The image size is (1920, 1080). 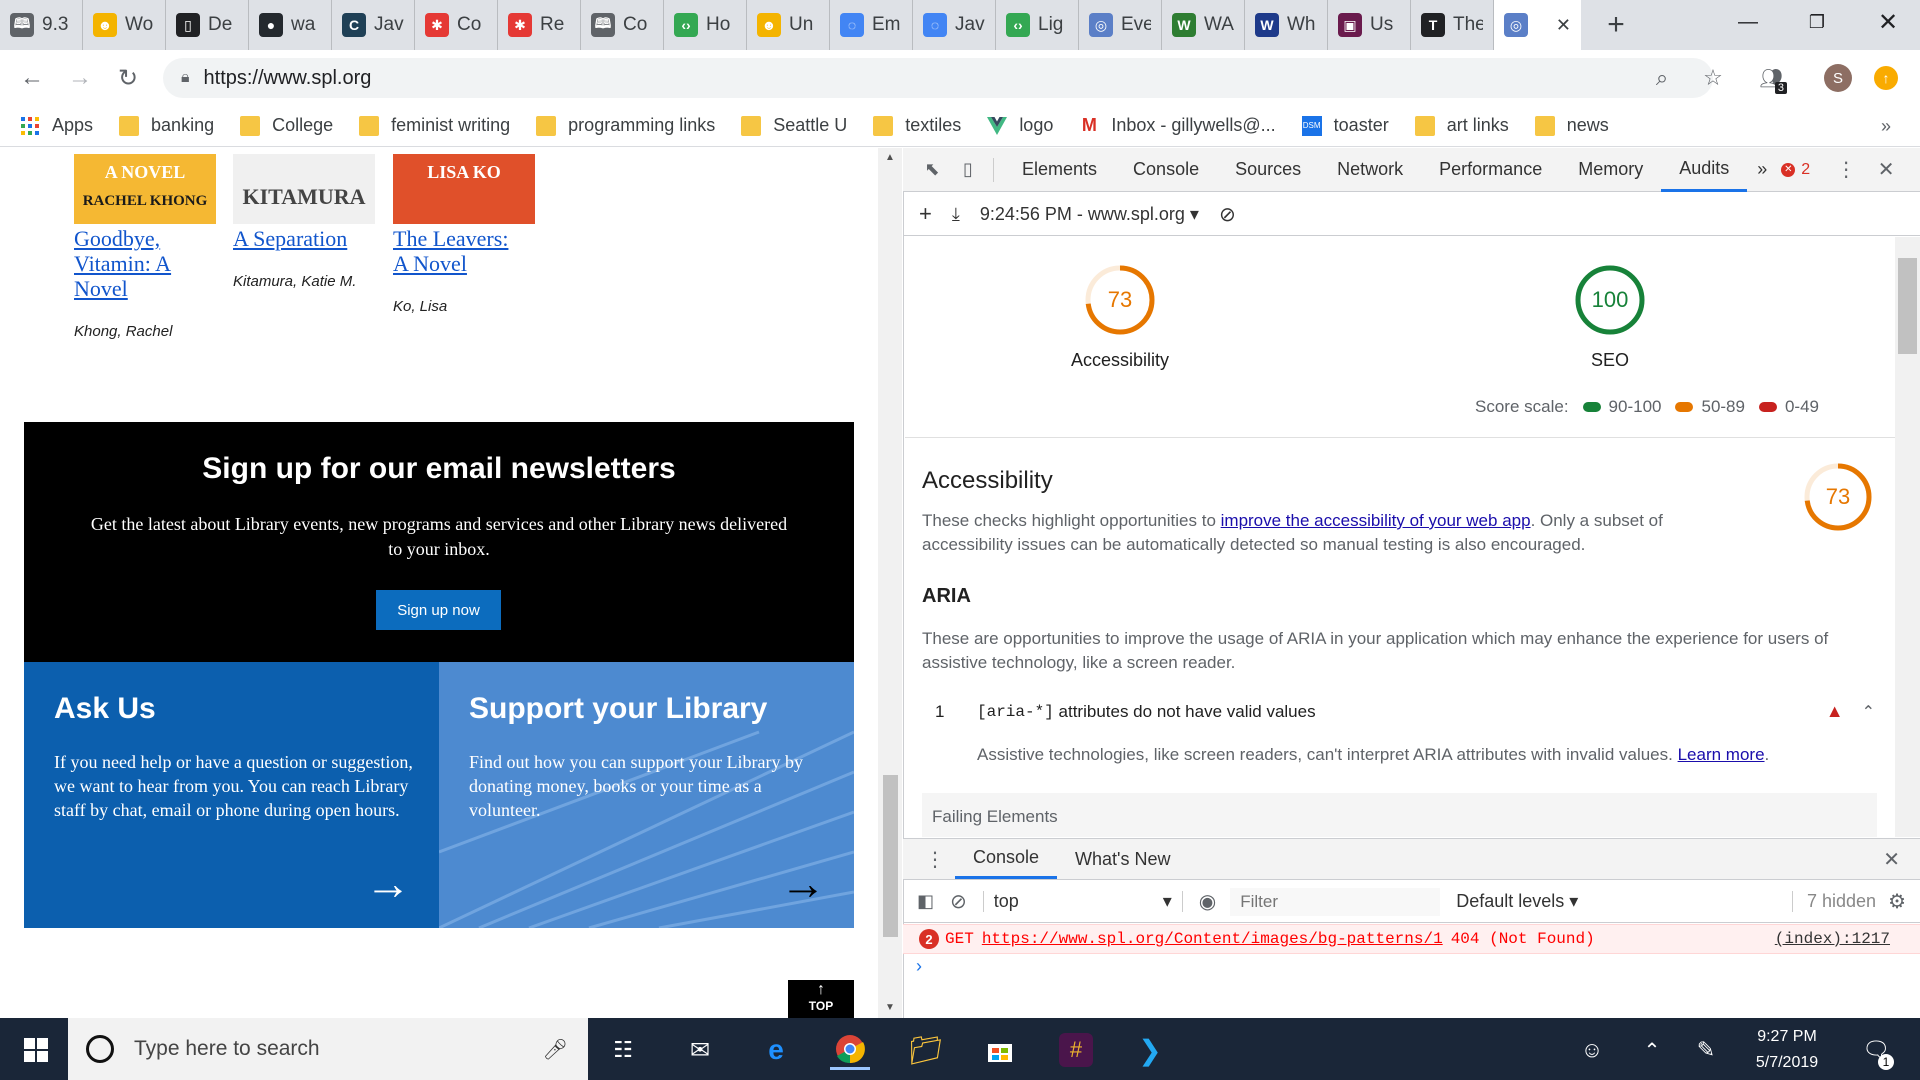 What do you see at coordinates (1592, 1050) in the screenshot?
I see `people-icon: ☺` at bounding box center [1592, 1050].